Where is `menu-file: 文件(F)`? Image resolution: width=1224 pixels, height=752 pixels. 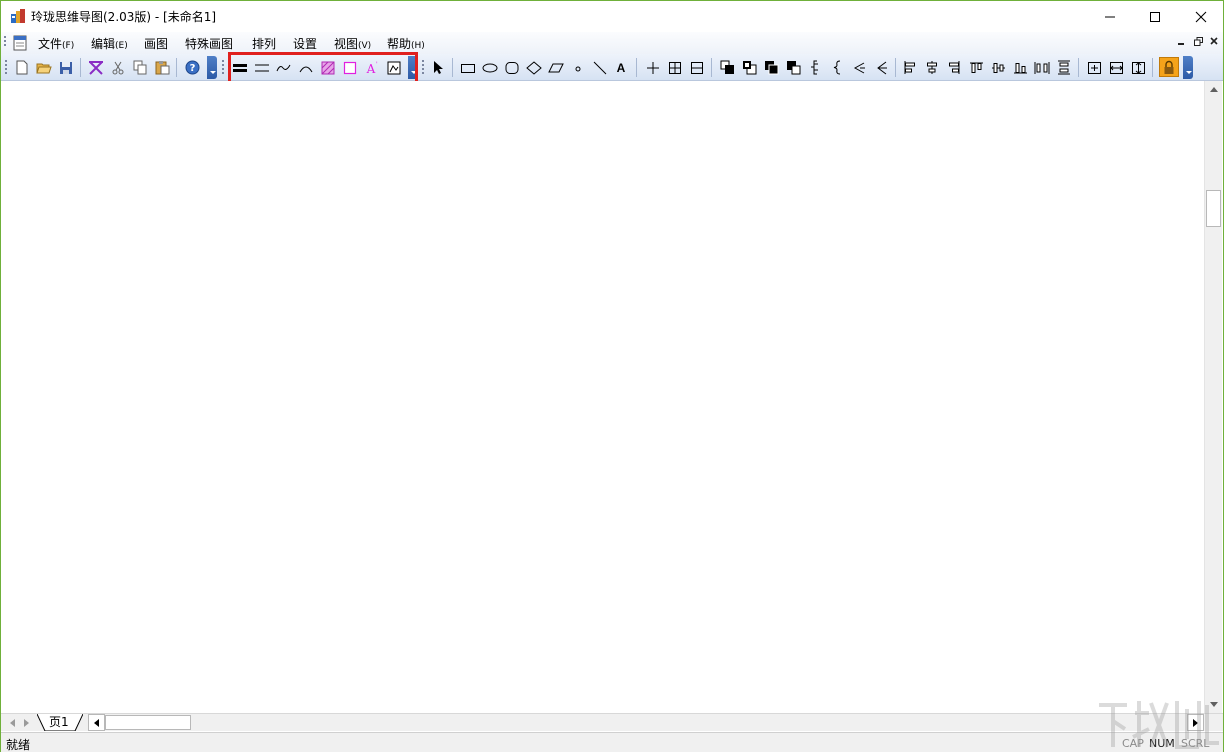
menu-file: 文件(F) is located at coordinates (56, 43).